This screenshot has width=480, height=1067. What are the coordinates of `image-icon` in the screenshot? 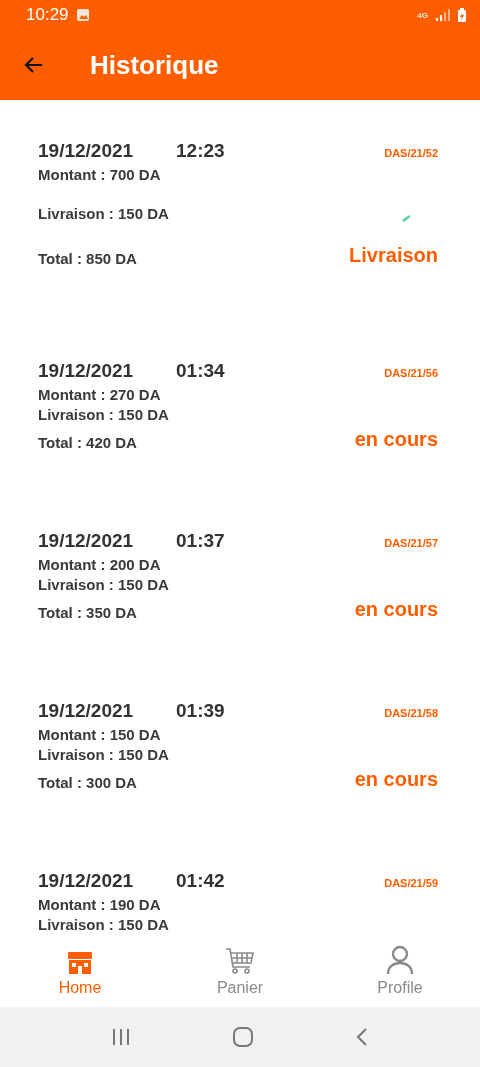 It's located at (82, 15).